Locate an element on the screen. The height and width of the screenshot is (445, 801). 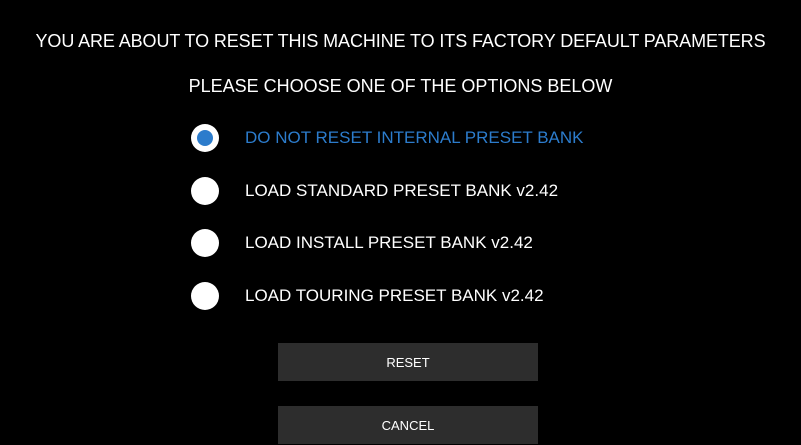
option-do-not-reset: DO NOT RESET INTERNAL PRESET BANK is located at coordinates (387, 138).